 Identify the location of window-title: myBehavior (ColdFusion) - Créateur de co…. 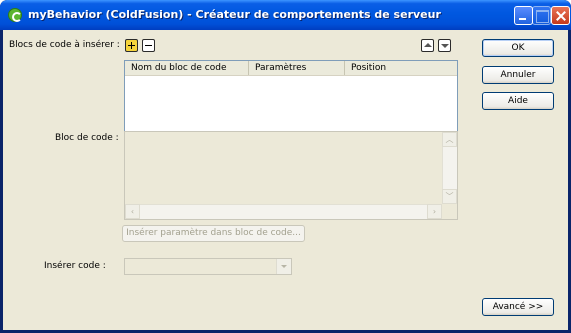
(234, 14).